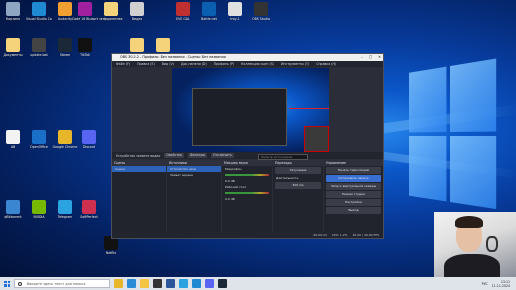 The height and width of the screenshot is (290, 516). I want to click on word-taskbar-icon, so click(170, 283).